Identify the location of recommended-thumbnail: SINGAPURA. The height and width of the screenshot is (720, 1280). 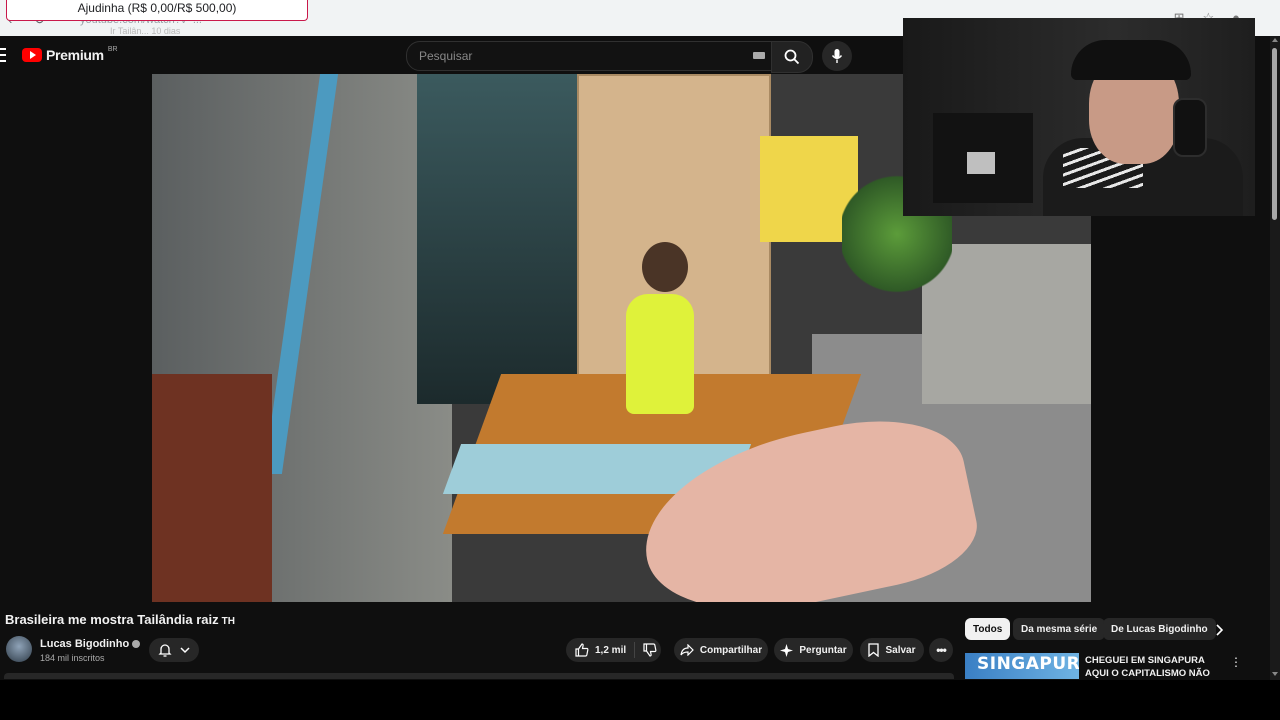
(1022, 666).